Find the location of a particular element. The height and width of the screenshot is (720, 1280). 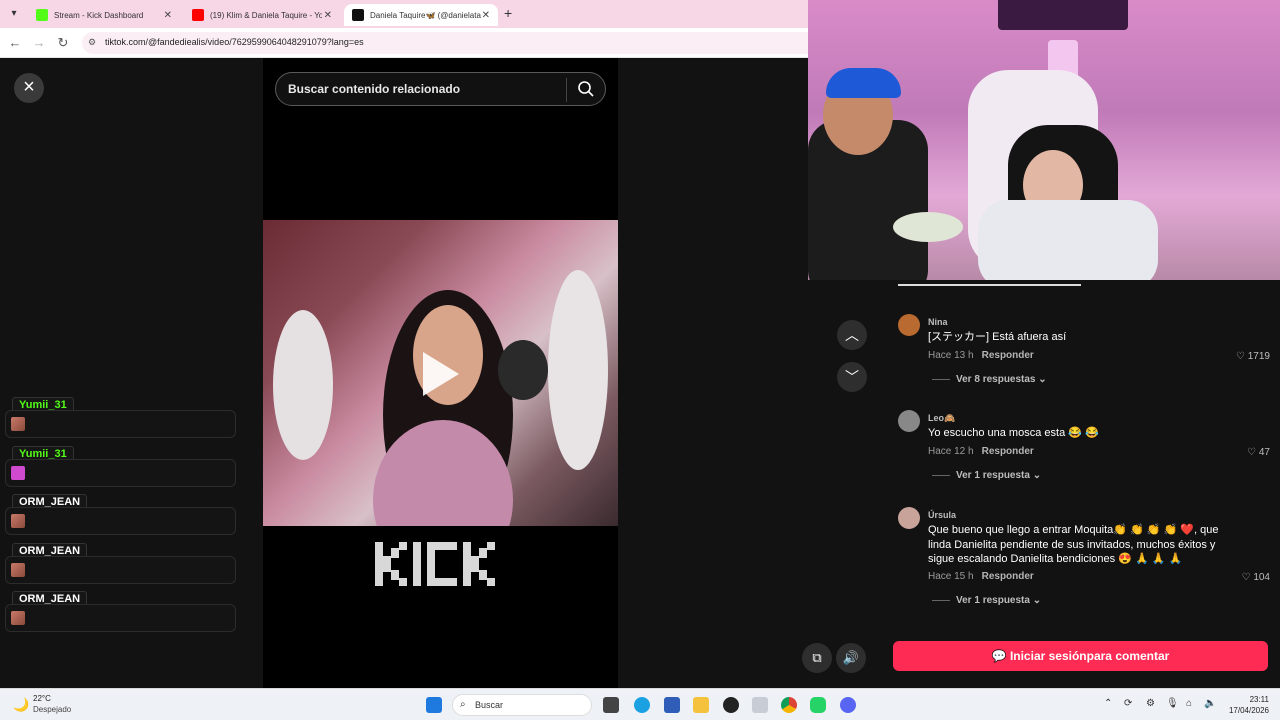

clock-time: 23:11 is located at coordinates (1259, 699).